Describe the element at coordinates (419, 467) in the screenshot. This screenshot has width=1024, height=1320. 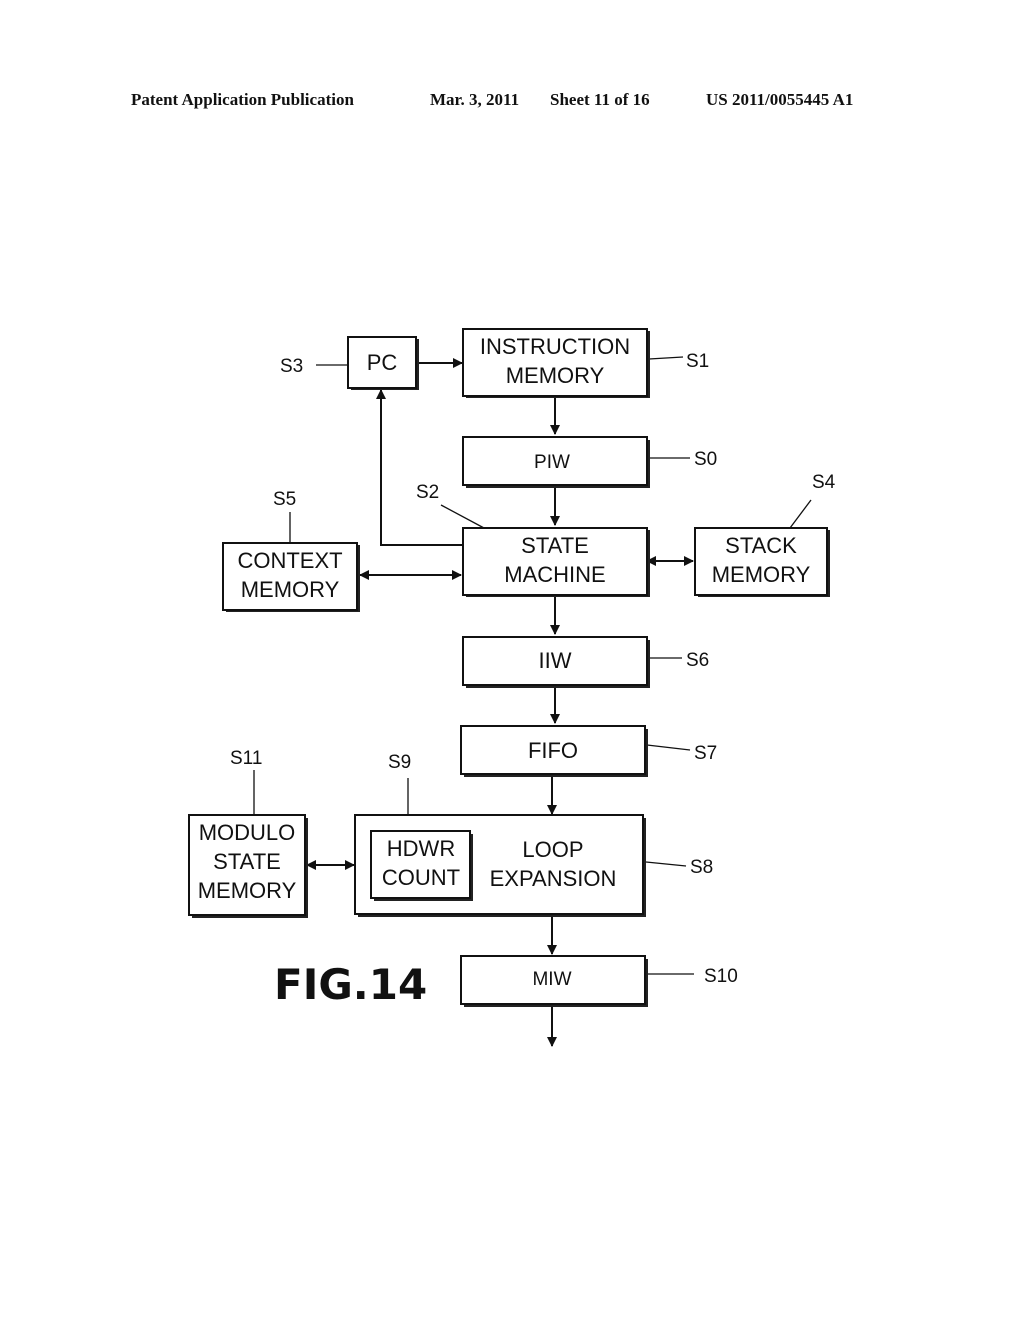
I see `arrow-state-machine-to-pc` at that location.